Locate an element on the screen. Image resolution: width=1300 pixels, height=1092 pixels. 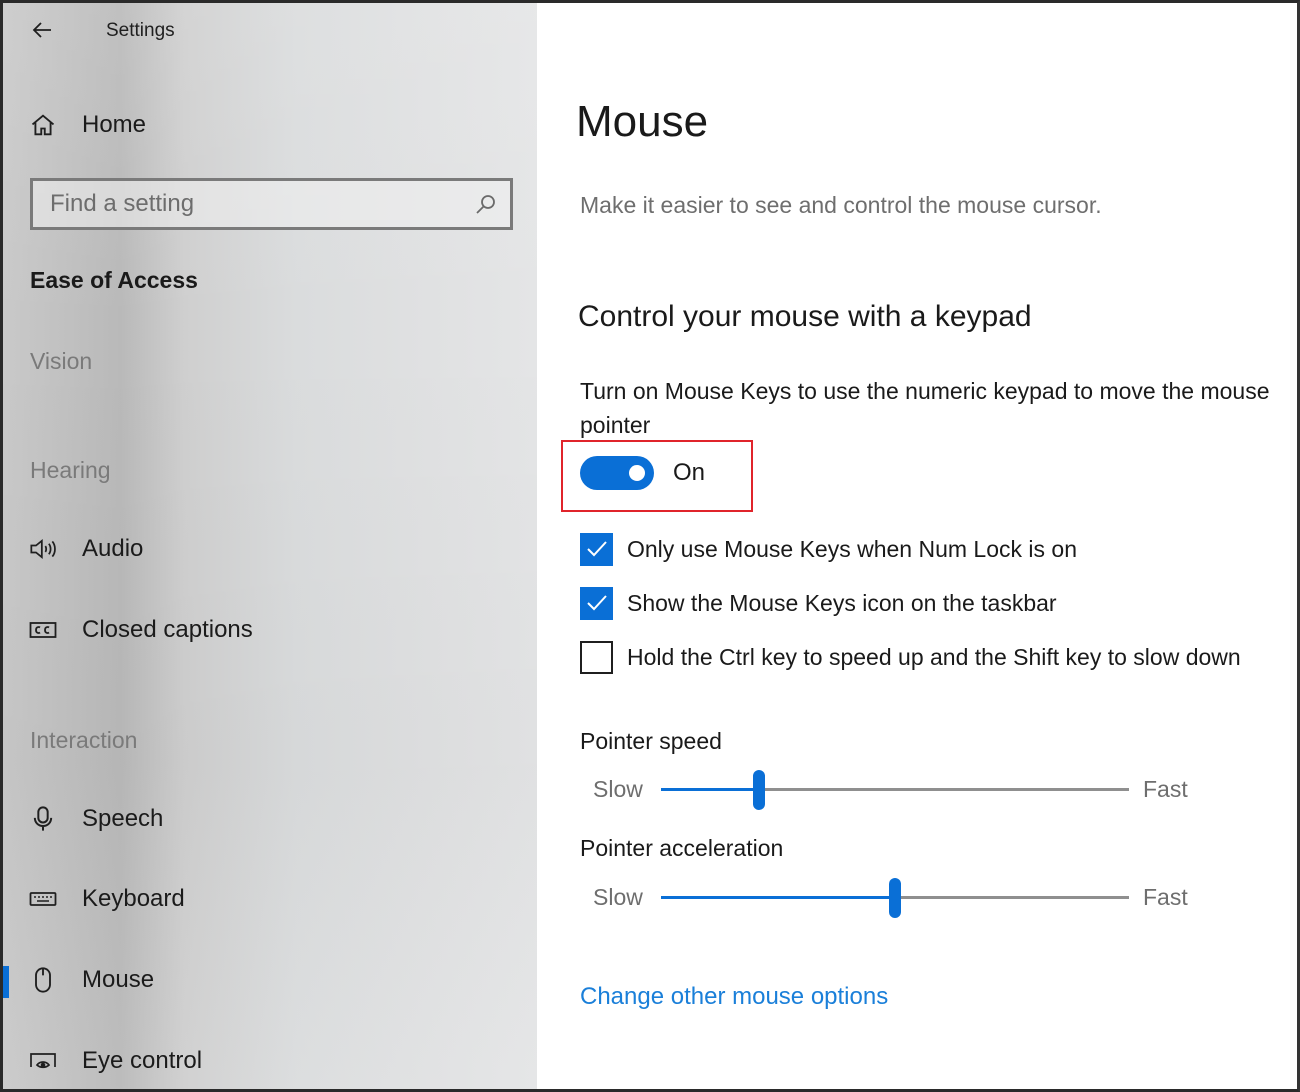
pointer-speed-slider-row: Slow Fast is located at coordinates (893, 789).